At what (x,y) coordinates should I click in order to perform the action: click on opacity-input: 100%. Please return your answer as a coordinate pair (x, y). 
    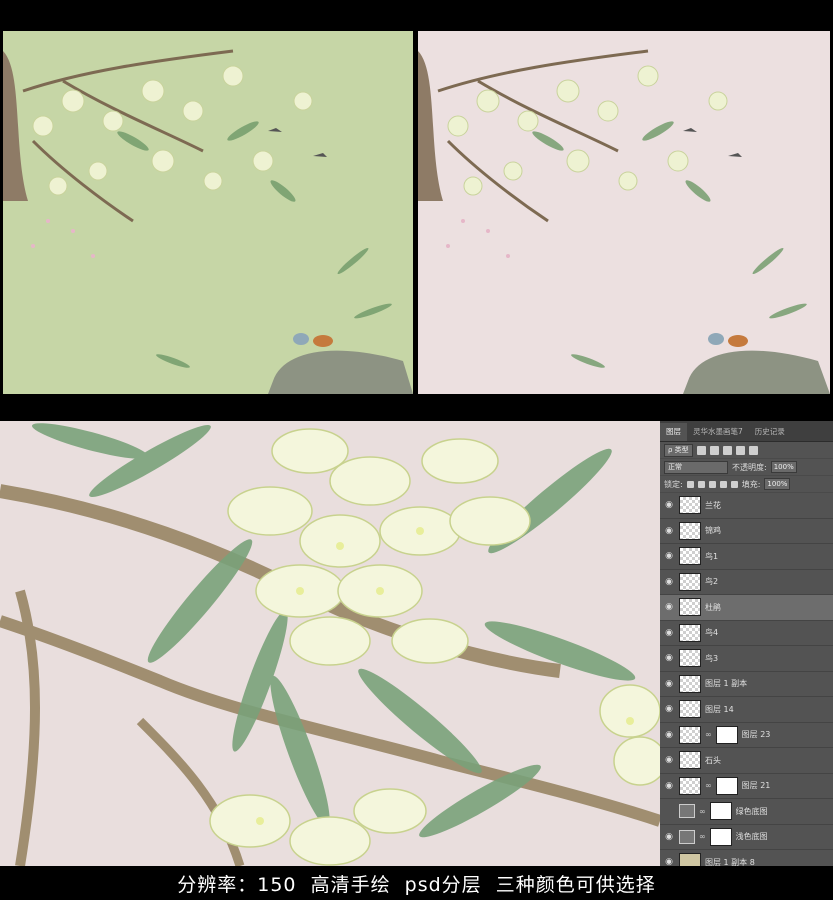
    Looking at the image, I should click on (783, 467).